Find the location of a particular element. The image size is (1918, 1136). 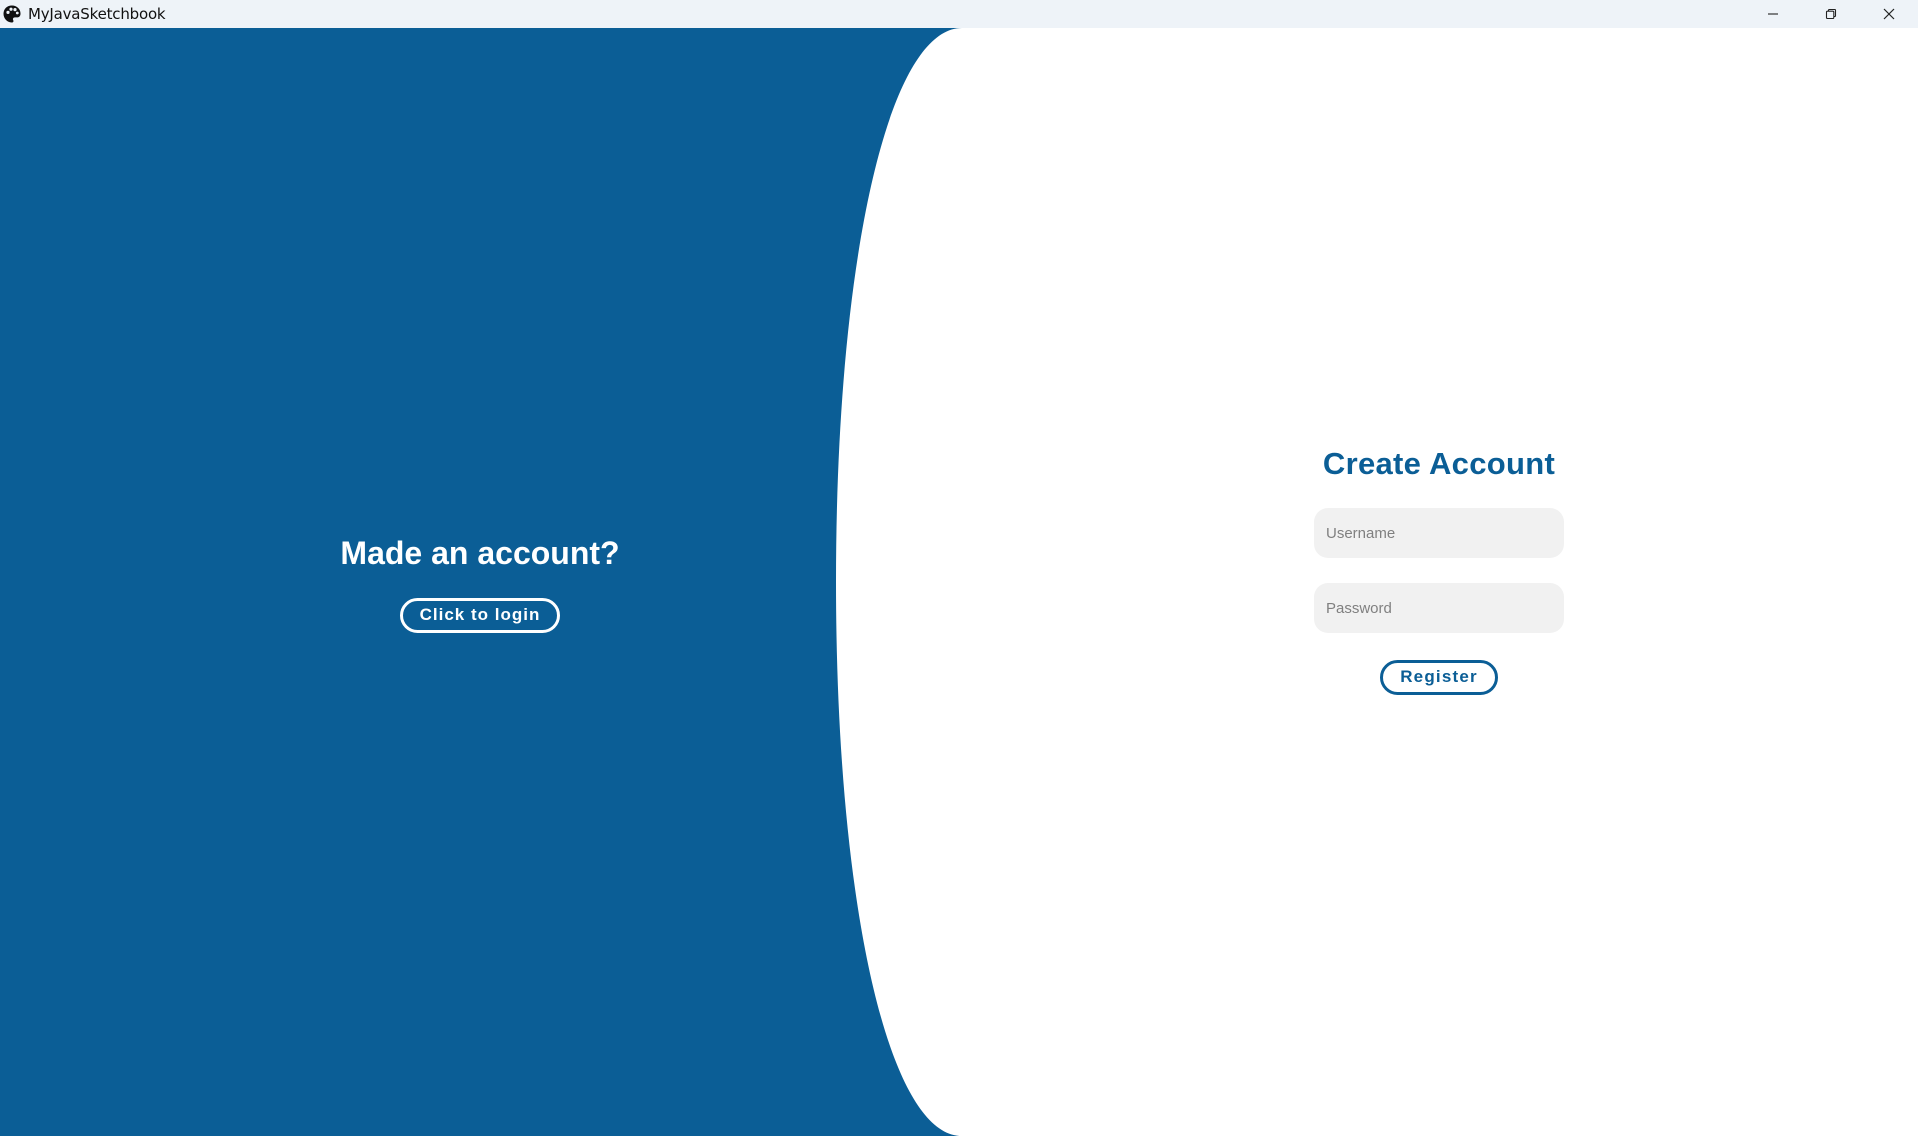

login-prompt-heading: Made an account? is located at coordinates (480, 553).